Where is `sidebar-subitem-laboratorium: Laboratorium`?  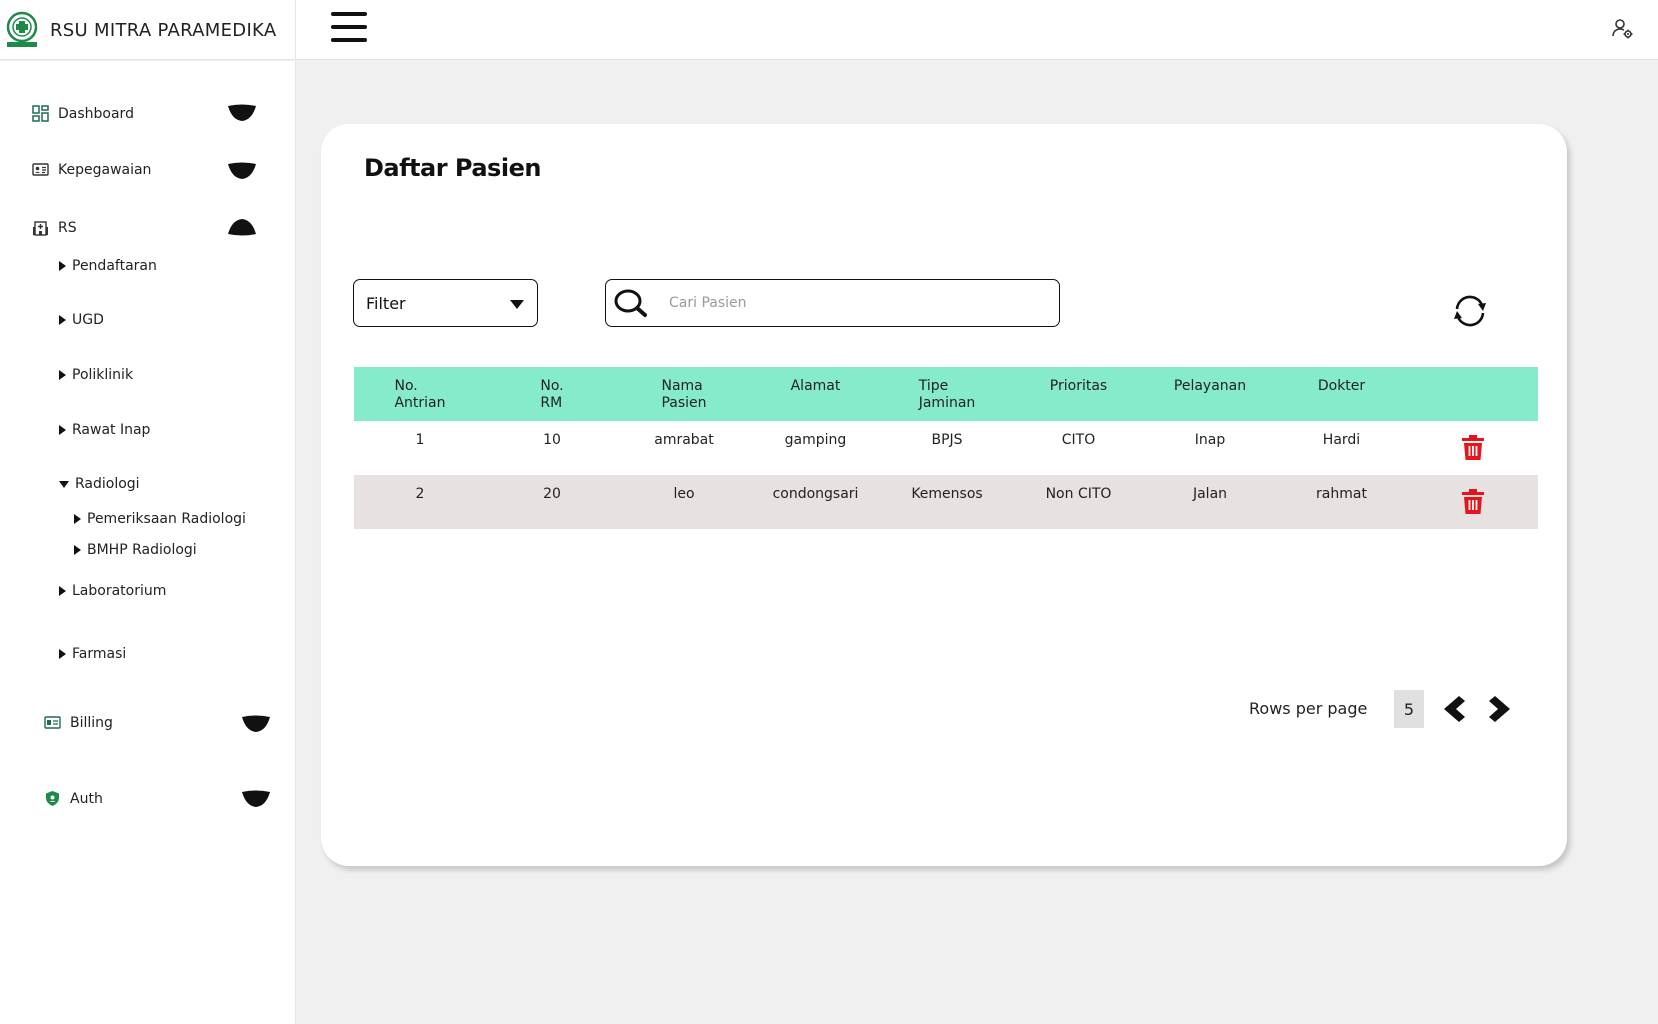
sidebar-subitem-laboratorium: Laboratorium is located at coordinates (112, 591).